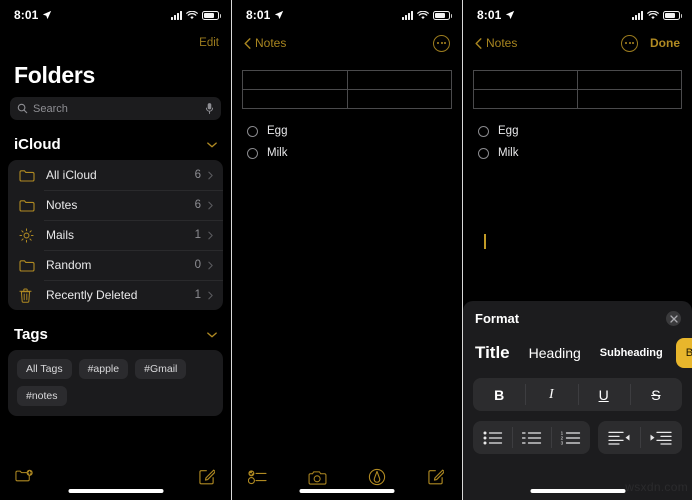  What do you see at coordinates (683, 353) in the screenshot?
I see `style-button-body: Body` at bounding box center [683, 353].